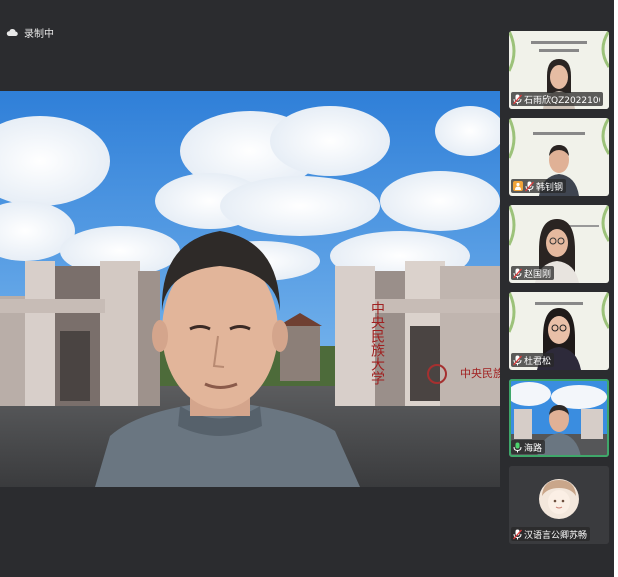  I want to click on participant-tile: 杜君松, so click(559, 331).